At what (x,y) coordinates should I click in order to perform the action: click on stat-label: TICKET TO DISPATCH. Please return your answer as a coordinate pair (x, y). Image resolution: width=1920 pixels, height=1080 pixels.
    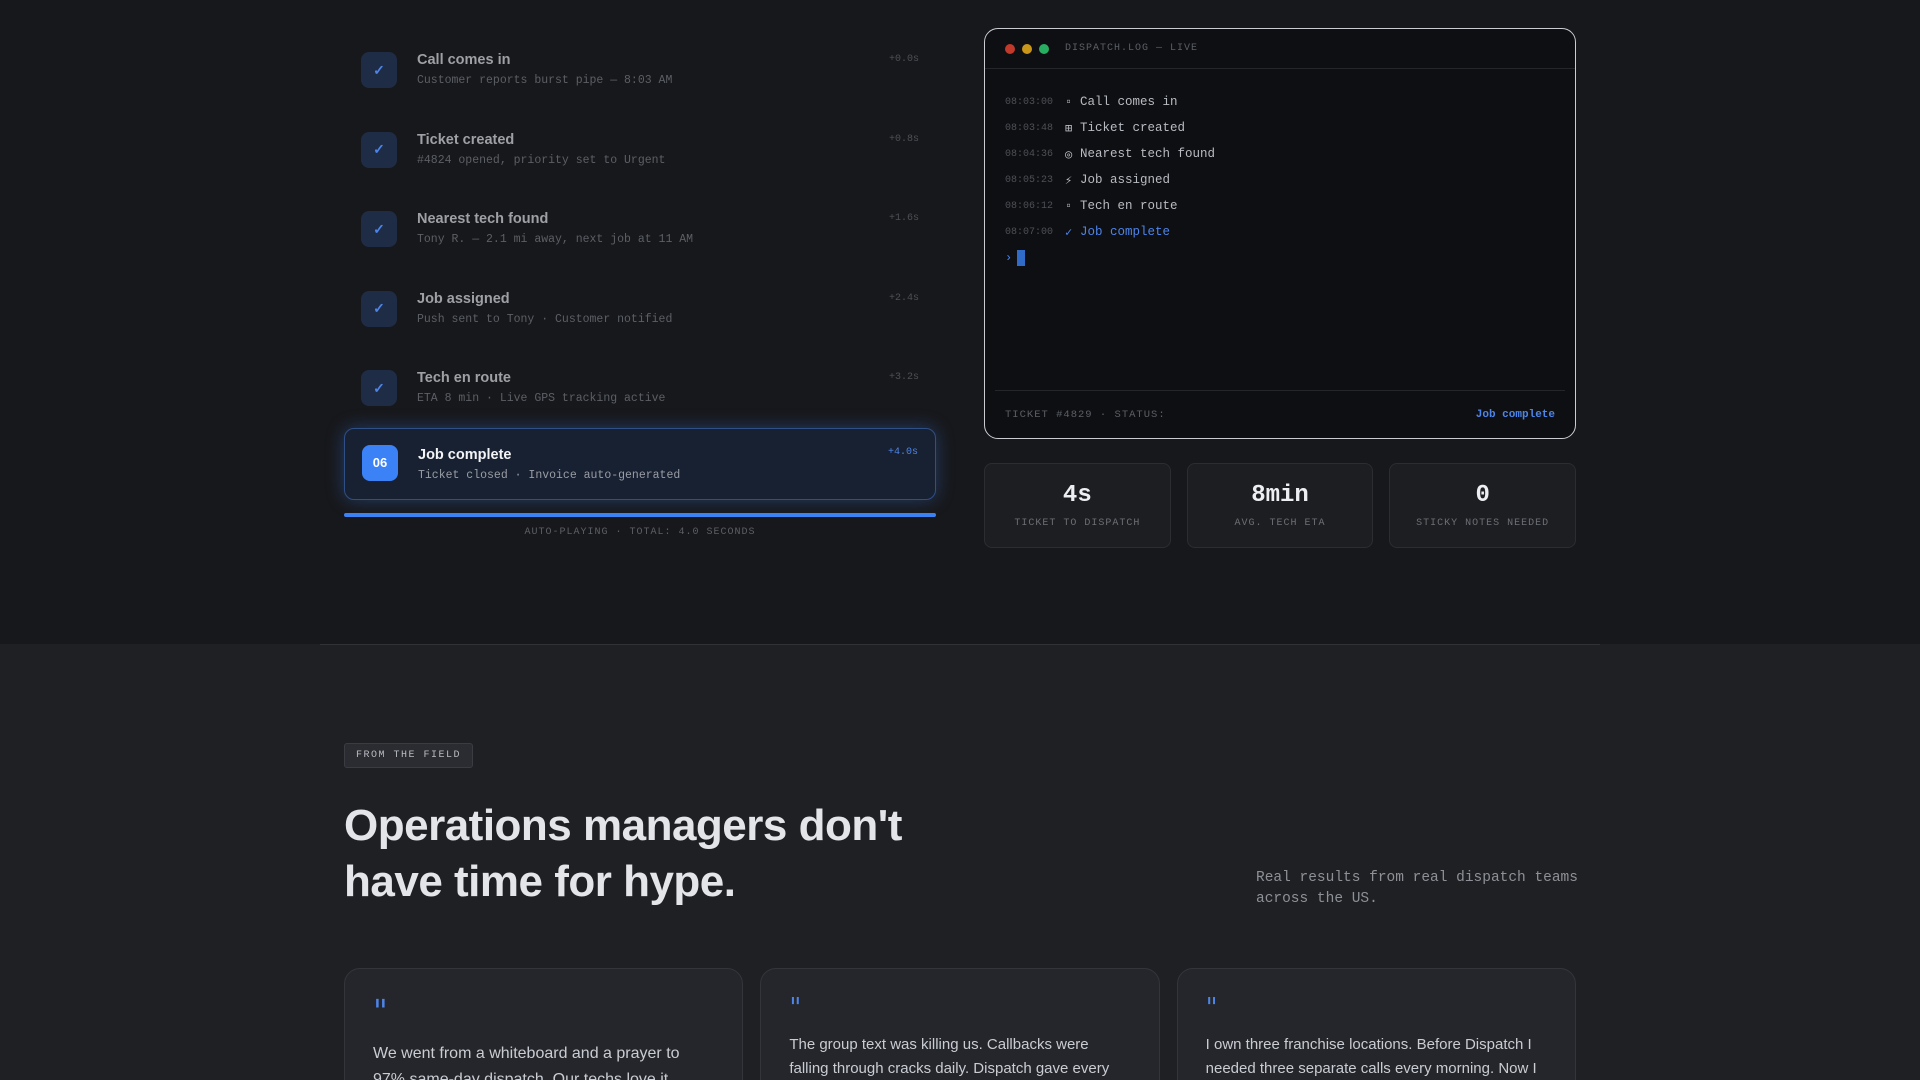
    Looking at the image, I should click on (1077, 523).